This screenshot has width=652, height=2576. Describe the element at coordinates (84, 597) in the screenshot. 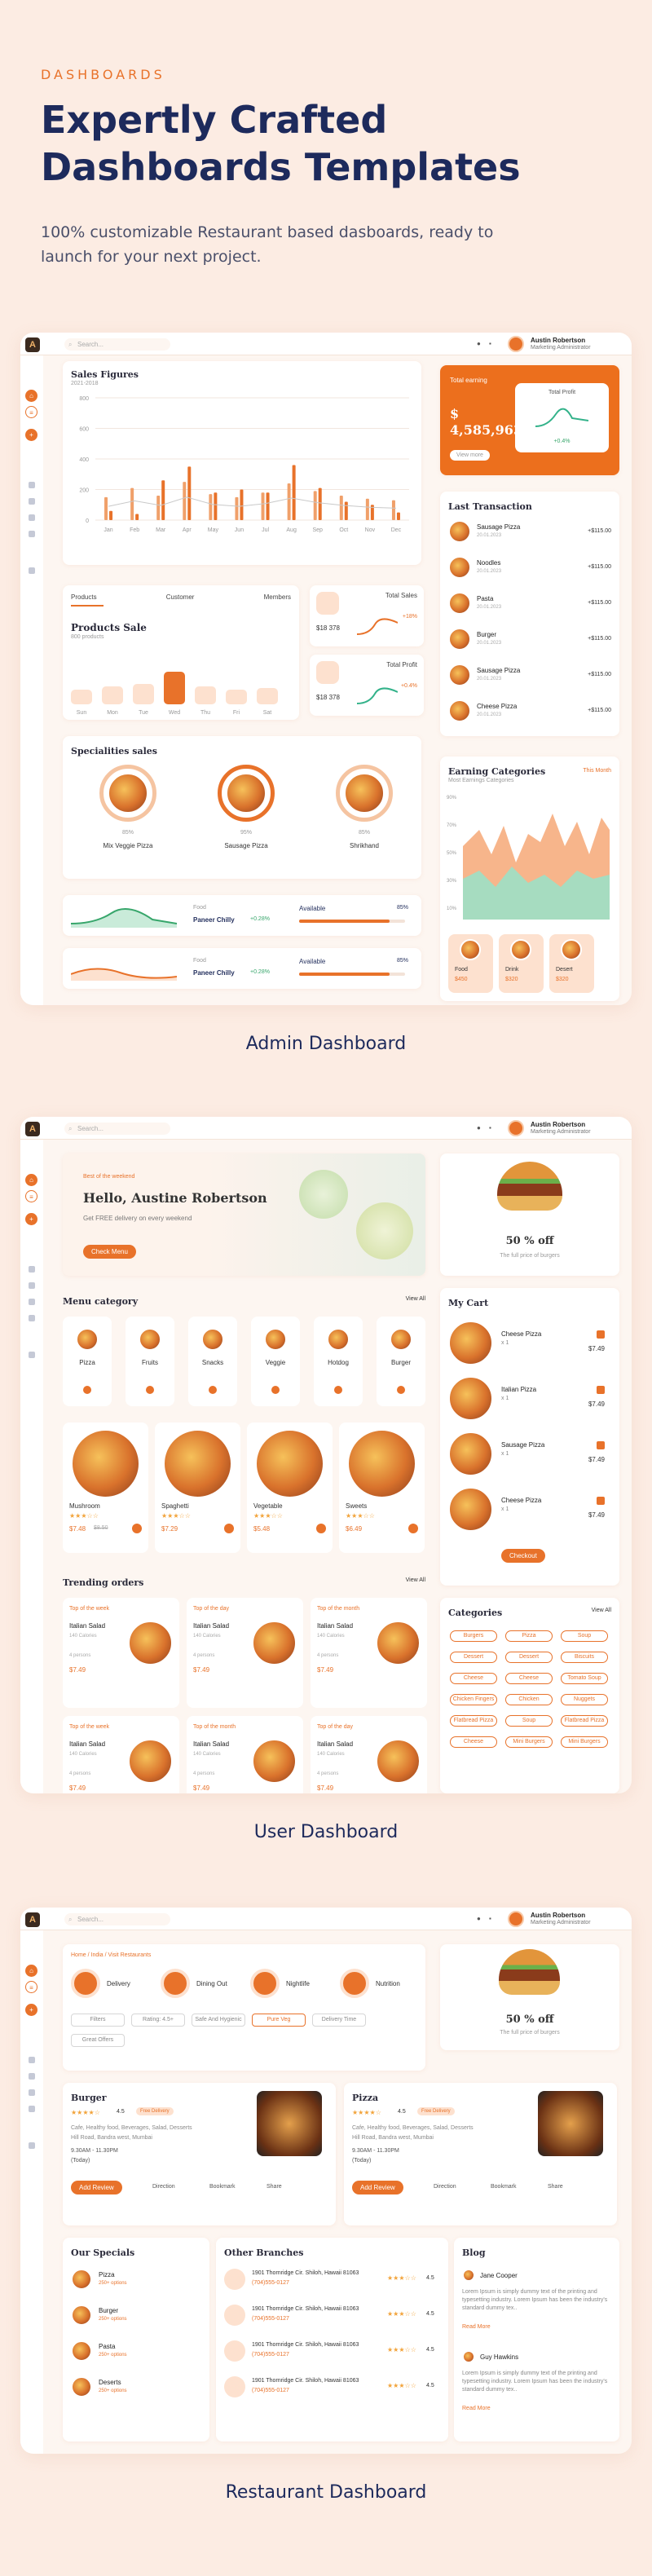

I see `tab-products: Products` at that location.